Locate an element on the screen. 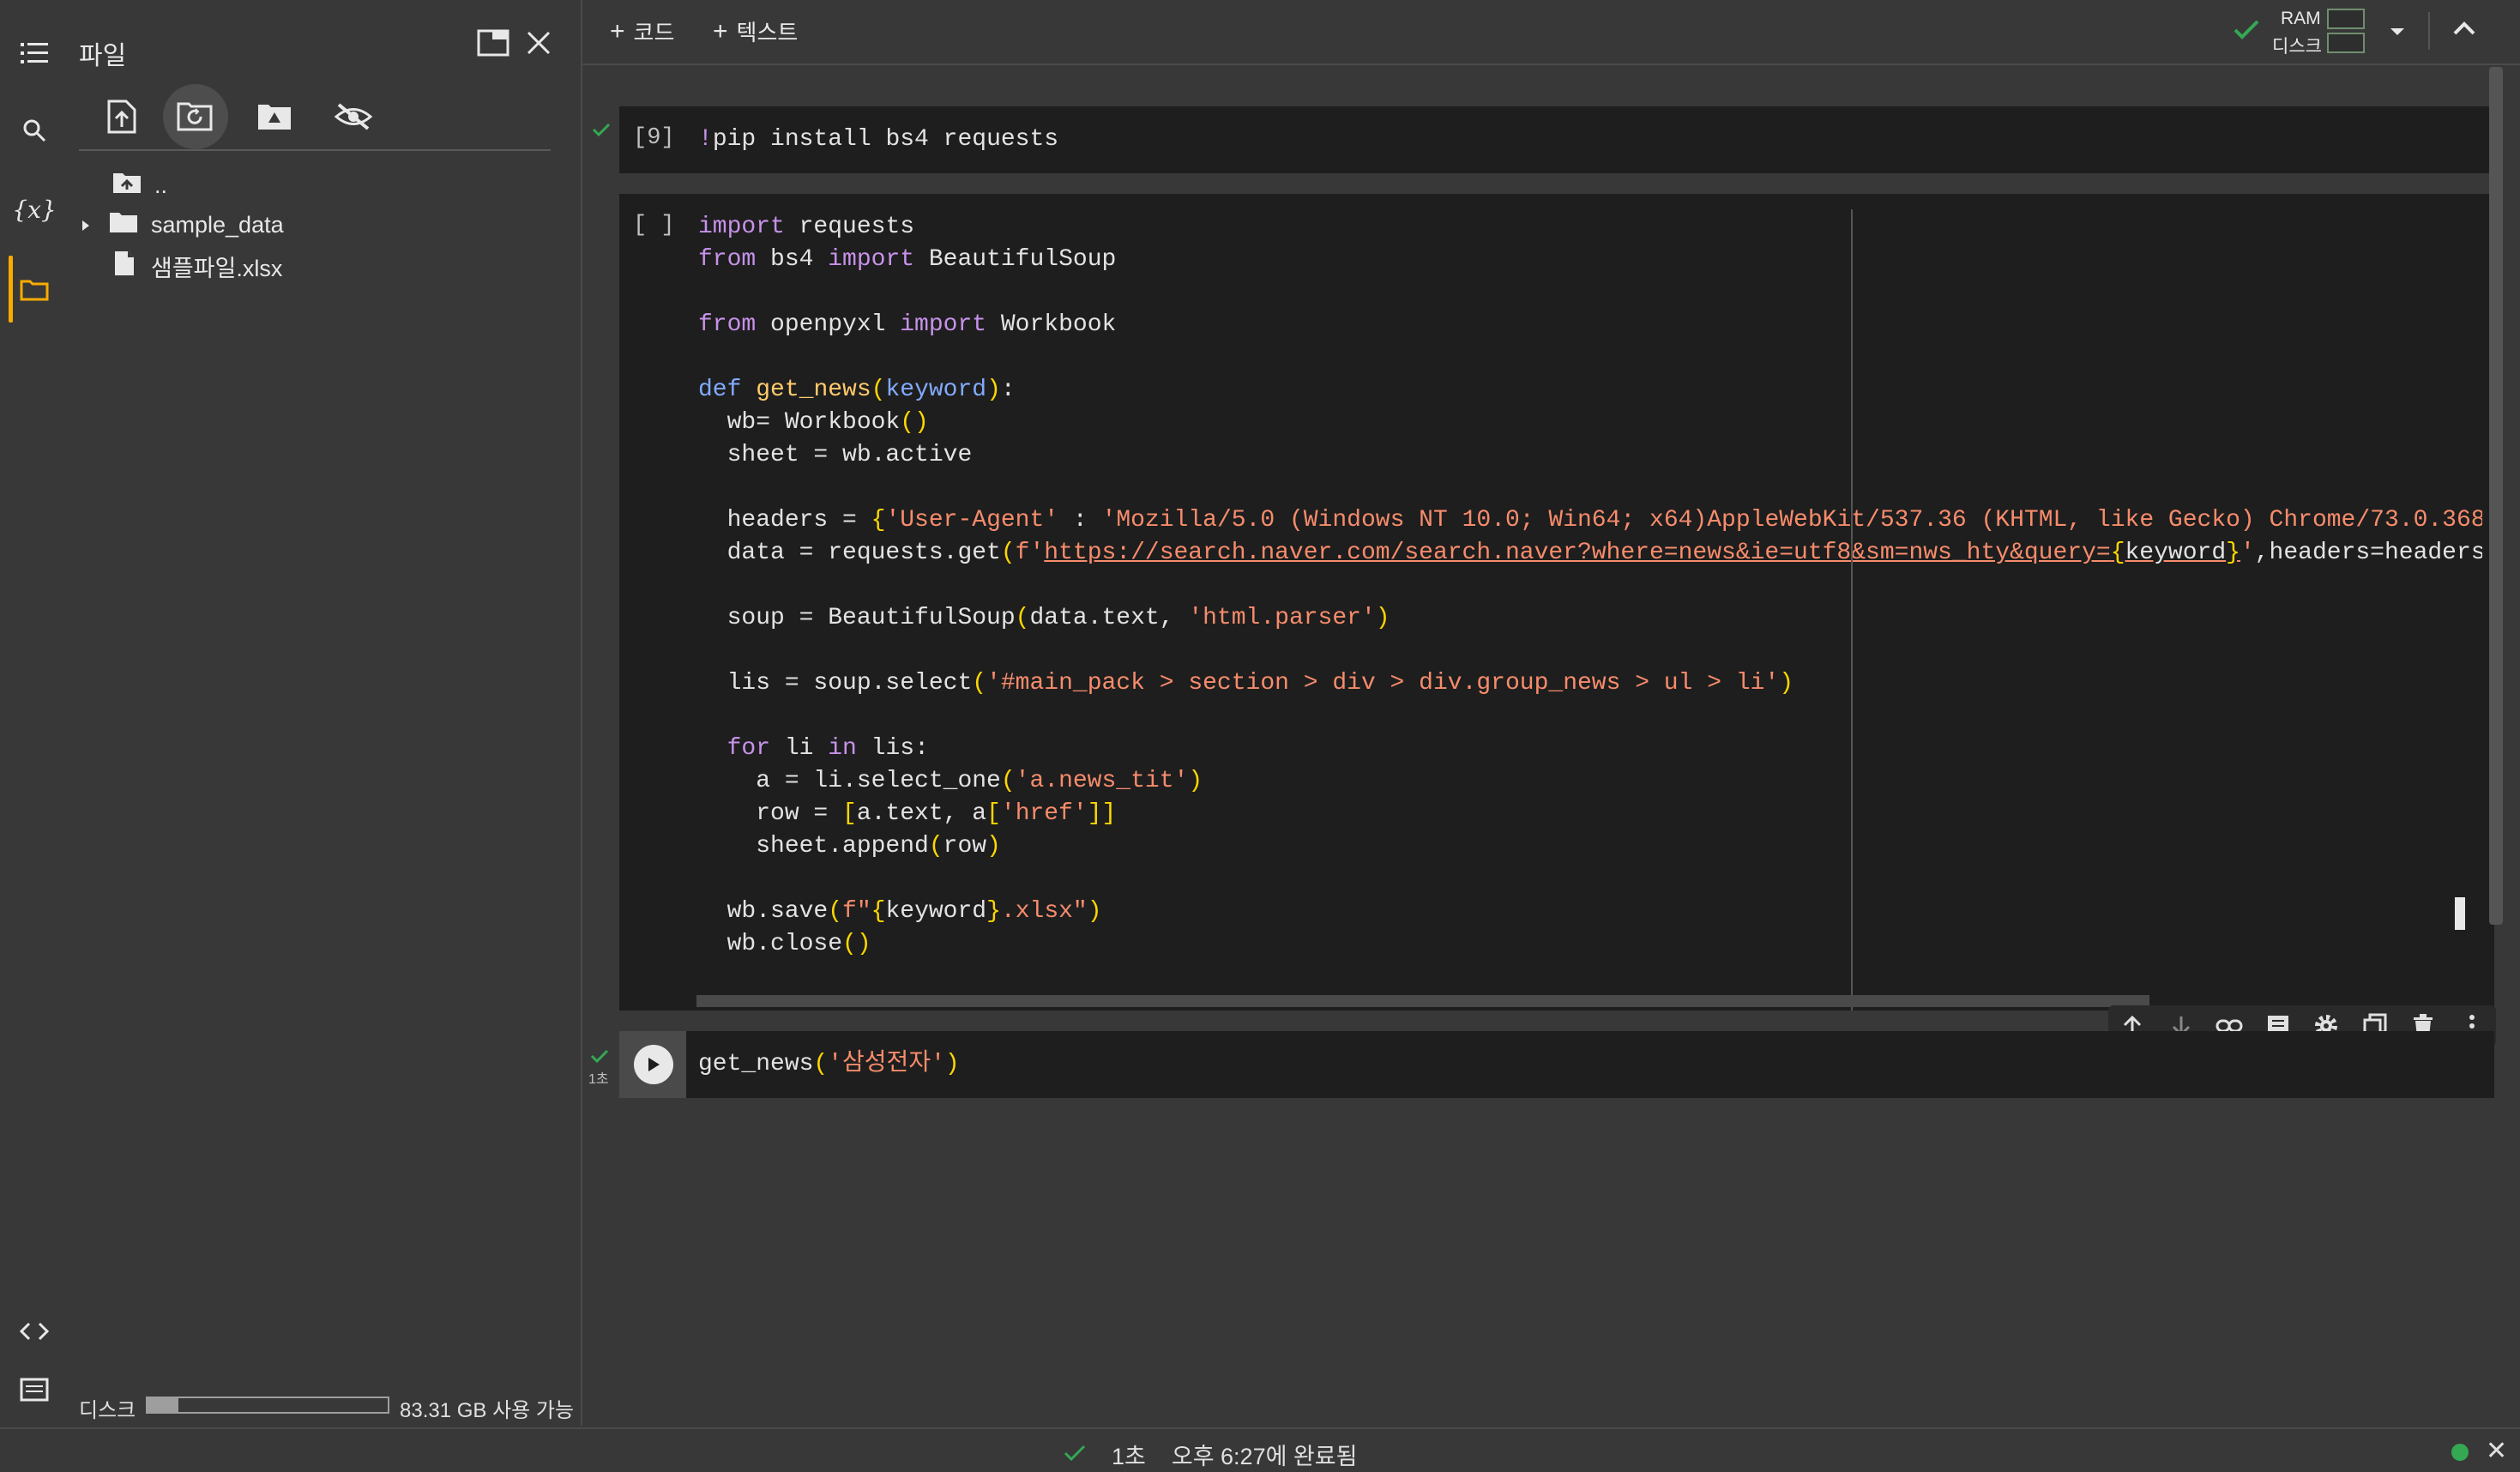  notebook-toolbar: + 코드 + 텍스트 RAM 디스크 is located at coordinates (1551, 32).